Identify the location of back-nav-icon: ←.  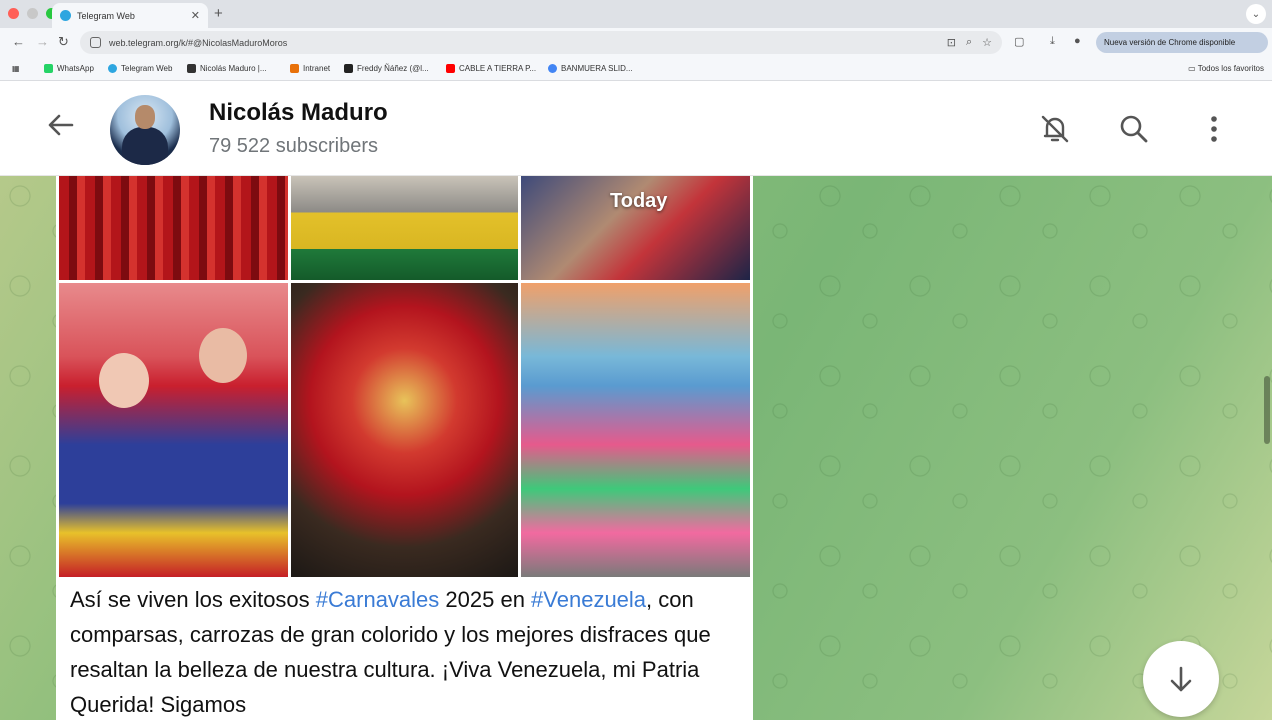
(18, 41).